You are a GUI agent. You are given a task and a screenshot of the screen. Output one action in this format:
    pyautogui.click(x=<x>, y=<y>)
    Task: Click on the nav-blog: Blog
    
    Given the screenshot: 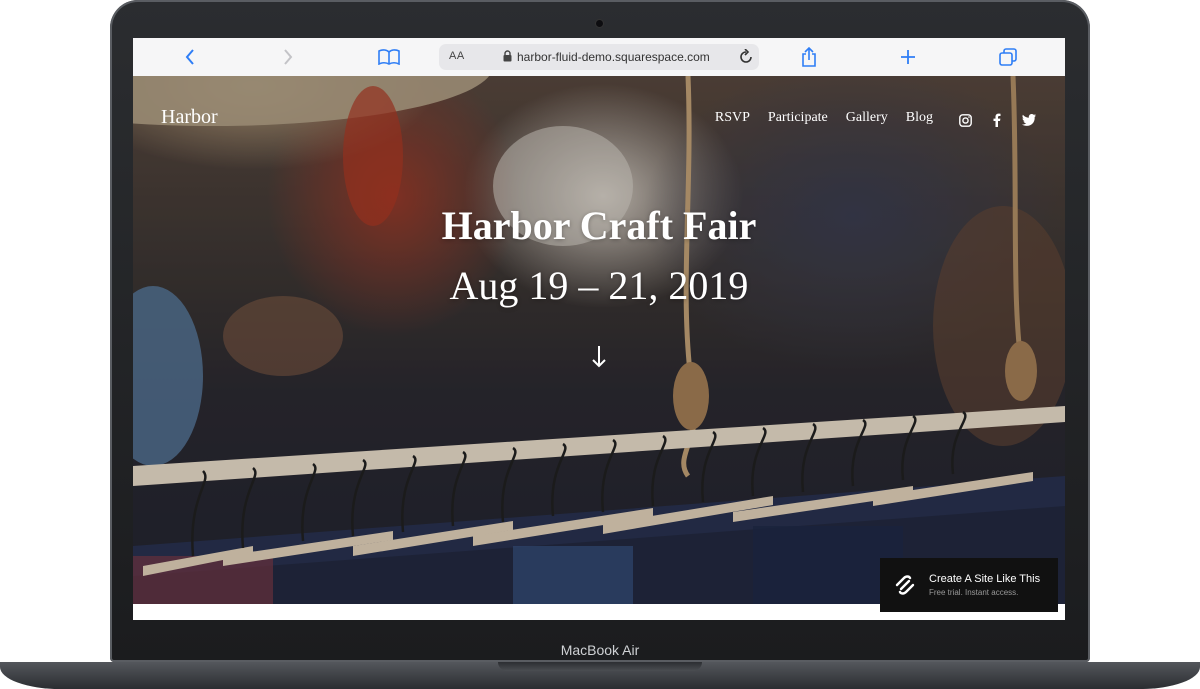 What is the action you would take?
    pyautogui.click(x=919, y=118)
    